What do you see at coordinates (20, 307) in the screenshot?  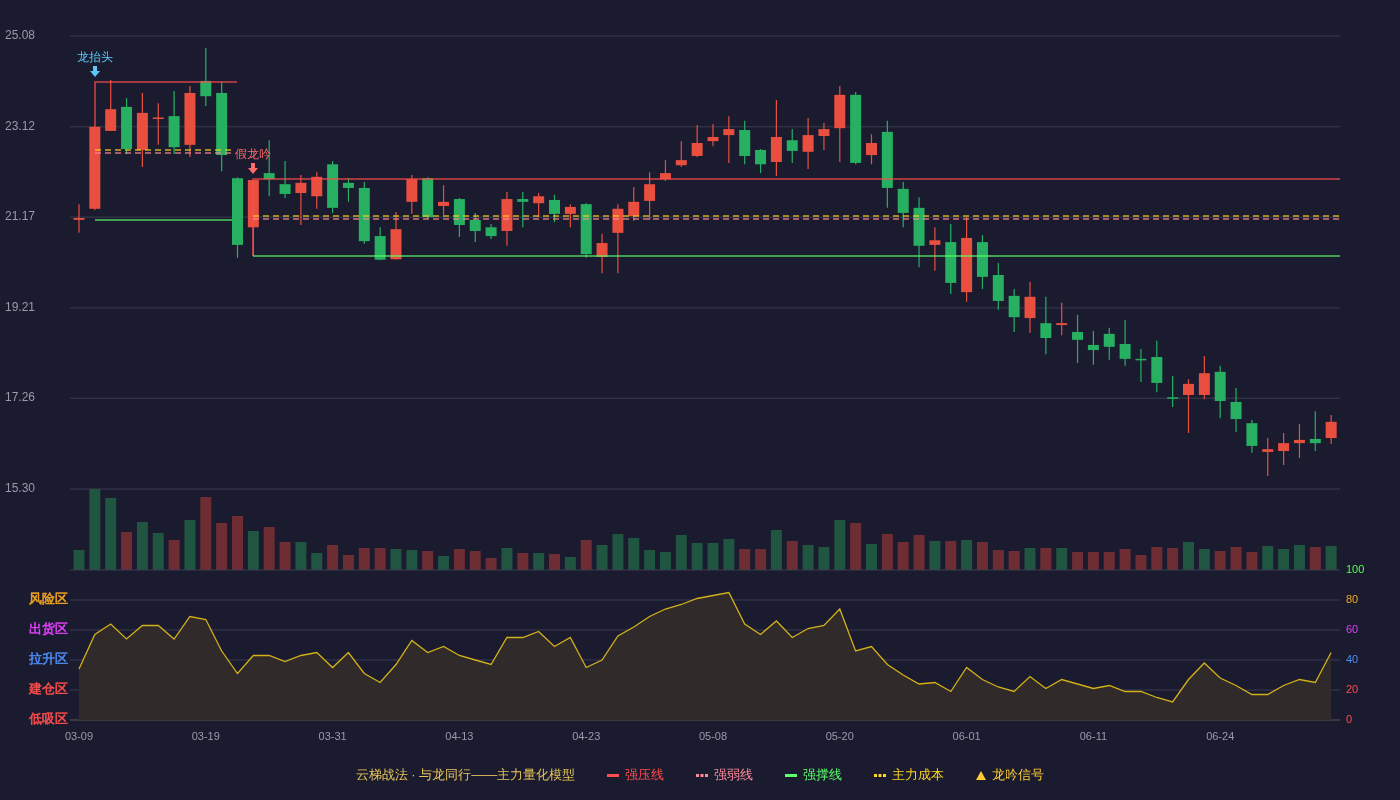 I see `price-axis-label: 19.21` at bounding box center [20, 307].